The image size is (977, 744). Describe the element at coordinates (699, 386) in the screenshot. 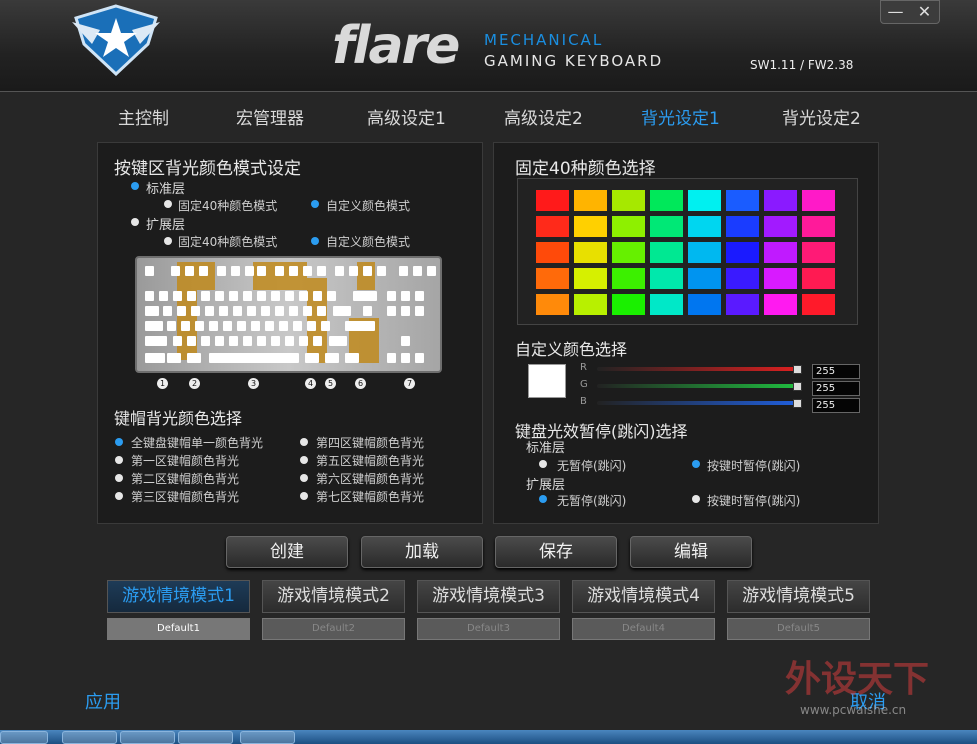

I see `rgb-g-slider` at that location.